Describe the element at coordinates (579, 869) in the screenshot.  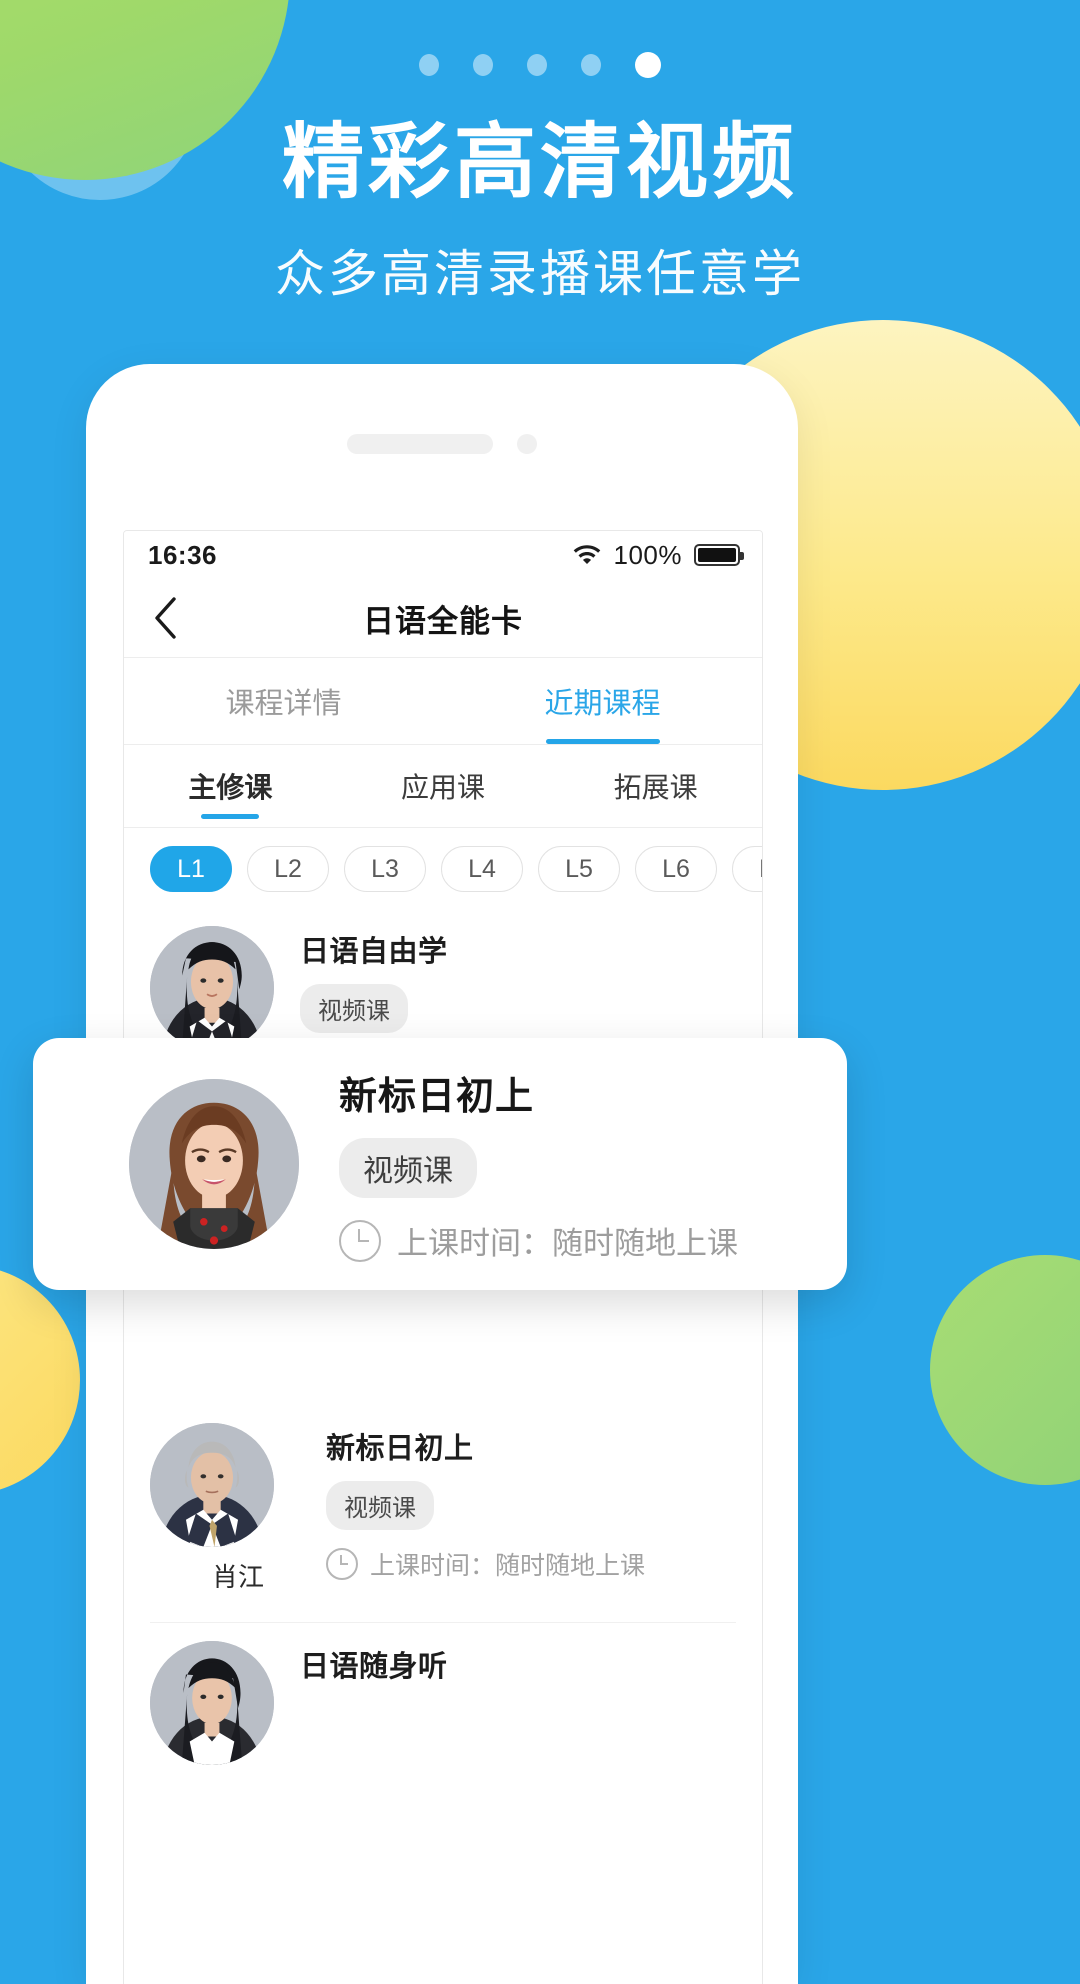
I see `level-chip-l5: L5` at that location.